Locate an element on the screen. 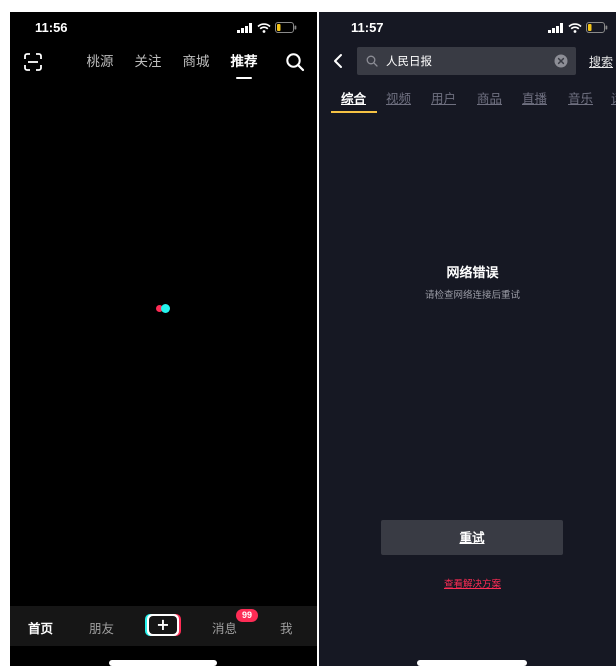 This screenshot has width=616, height=666. plus-icon: + is located at coordinates (163, 625).